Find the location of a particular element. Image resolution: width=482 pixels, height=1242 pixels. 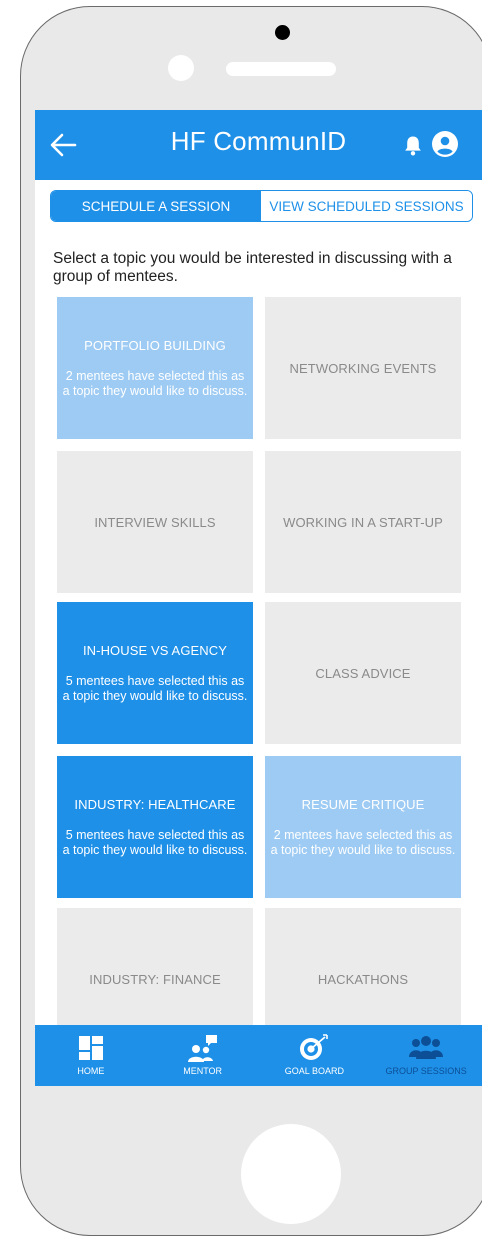

group-icon is located at coordinates (426, 1047).